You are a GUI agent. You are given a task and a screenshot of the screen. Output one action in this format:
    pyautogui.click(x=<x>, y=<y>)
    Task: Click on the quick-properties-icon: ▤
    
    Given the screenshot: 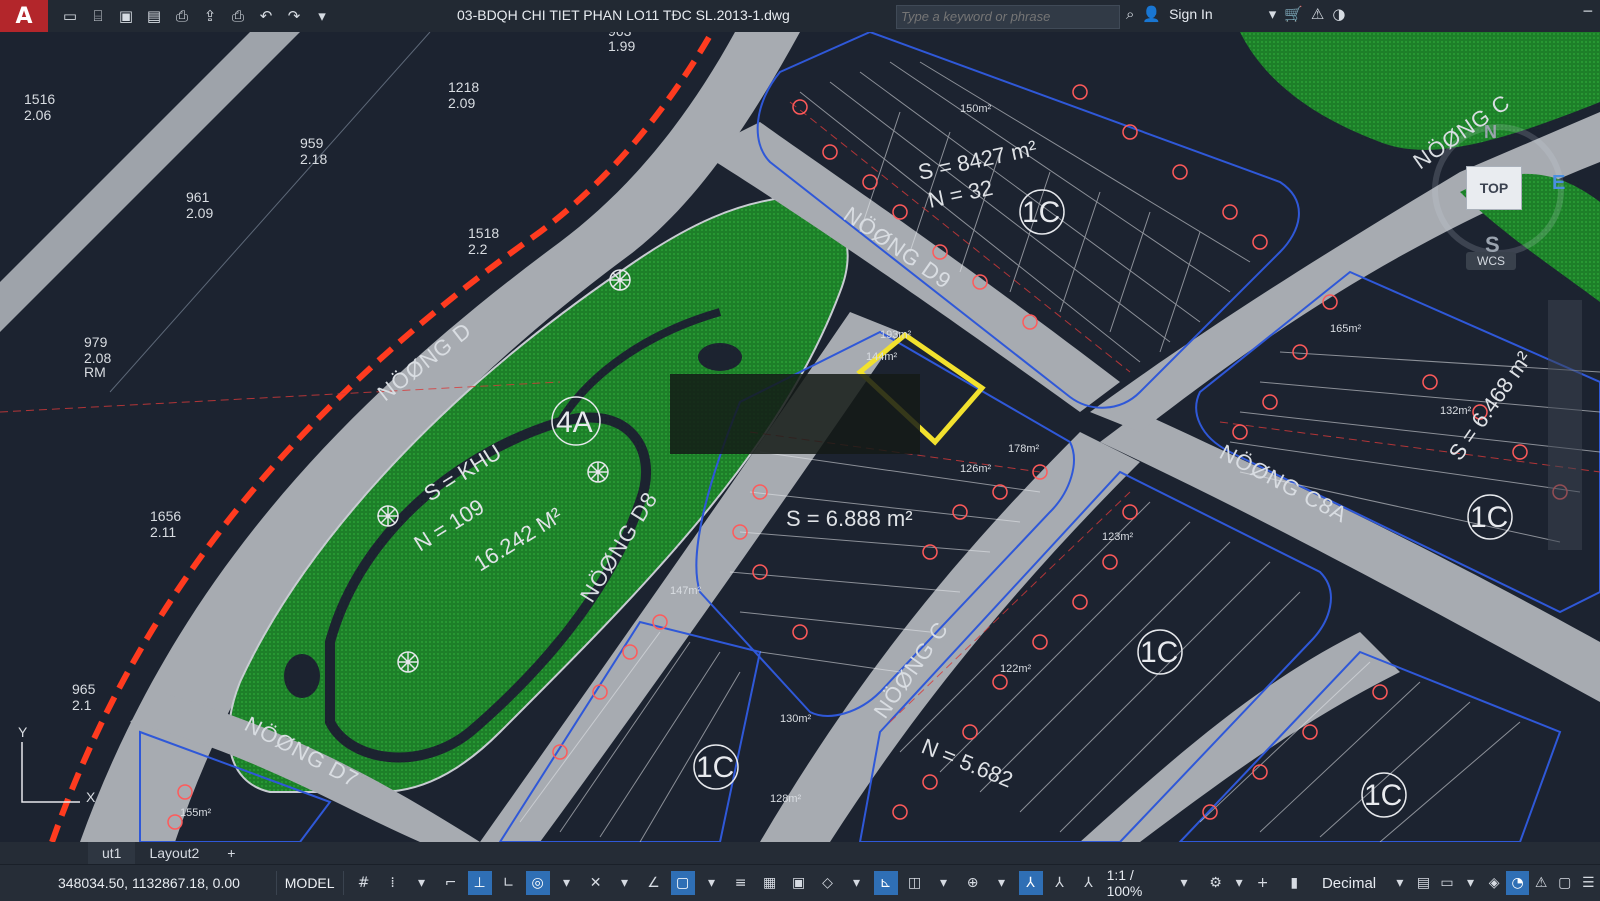 What is the action you would take?
    pyautogui.click(x=1424, y=883)
    